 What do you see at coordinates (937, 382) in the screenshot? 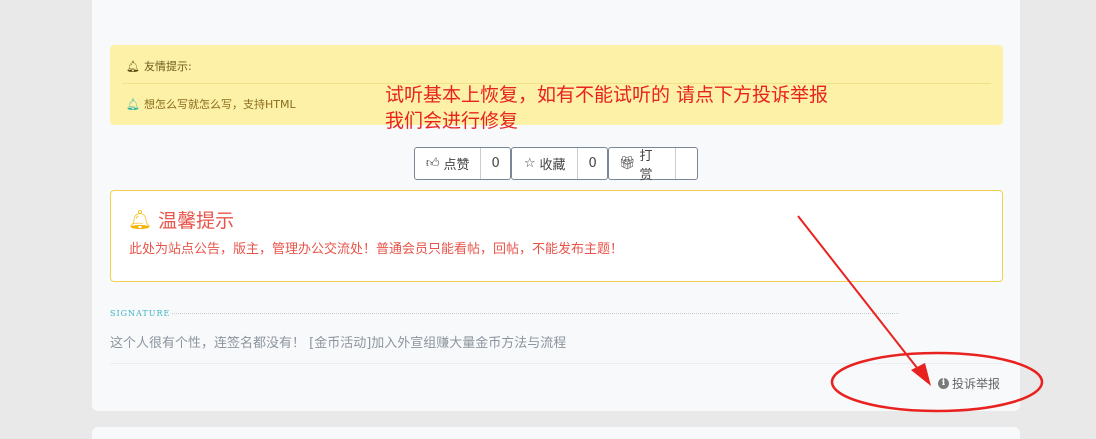
I see `annotation-circle` at bounding box center [937, 382].